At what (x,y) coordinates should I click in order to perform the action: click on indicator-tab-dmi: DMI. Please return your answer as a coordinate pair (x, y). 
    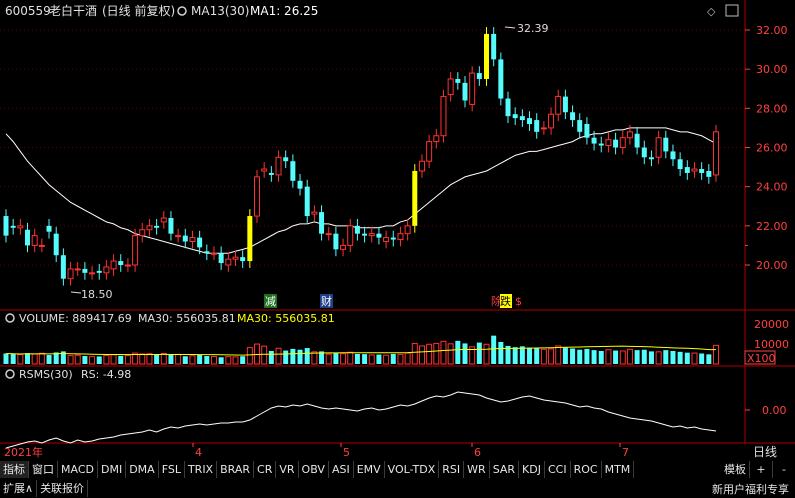
    Looking at the image, I should click on (112, 469).